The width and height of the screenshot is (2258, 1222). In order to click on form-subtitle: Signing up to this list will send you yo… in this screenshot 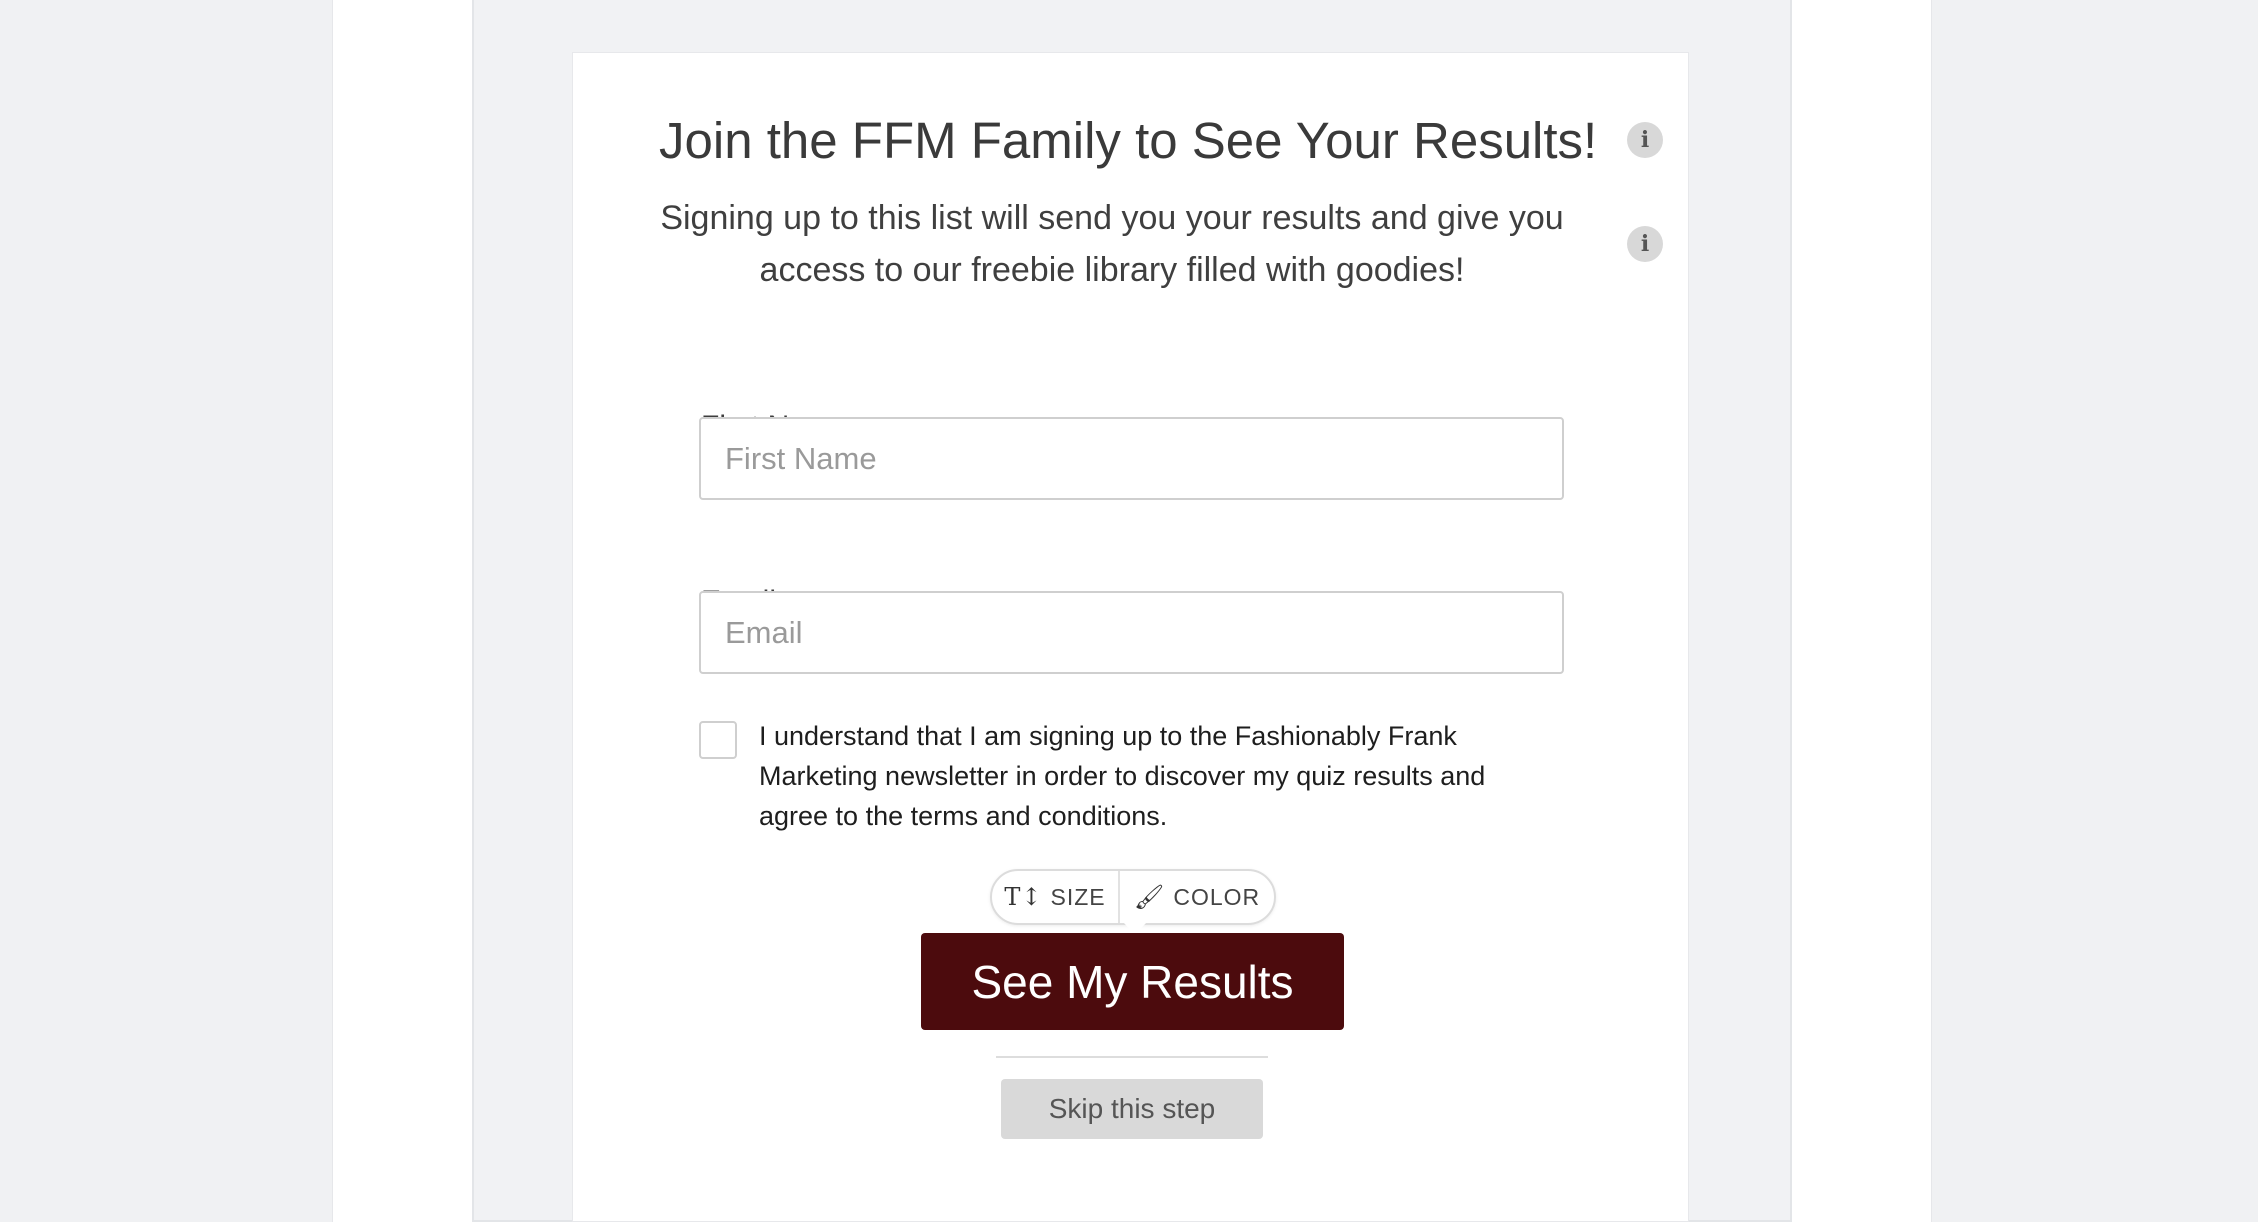, I will do `click(1112, 244)`.